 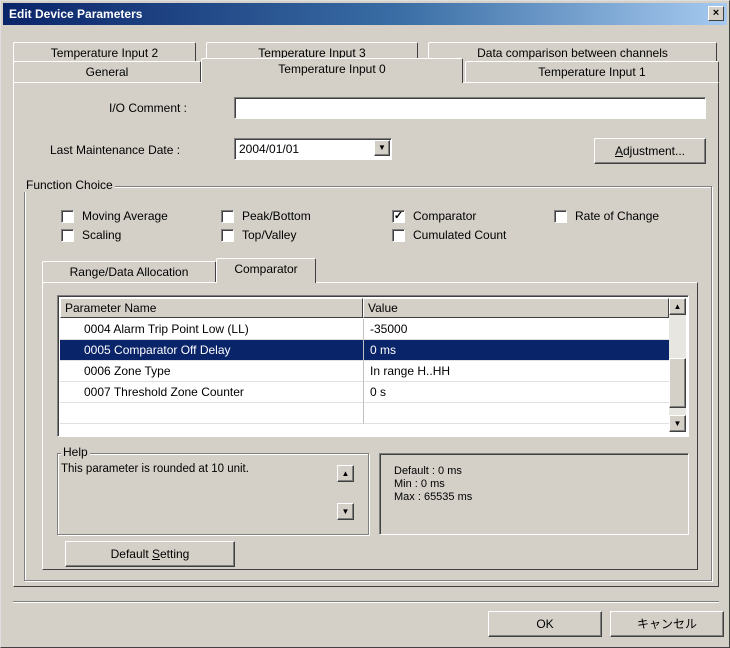 I want to click on min-value-text: Min : 0 ms, so click(x=419, y=484).